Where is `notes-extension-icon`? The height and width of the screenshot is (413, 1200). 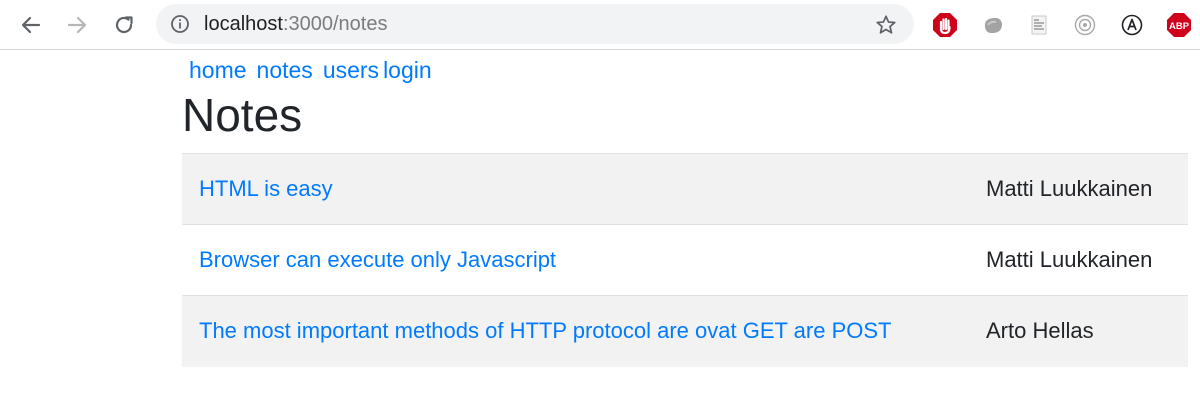
notes-extension-icon is located at coordinates (1039, 25).